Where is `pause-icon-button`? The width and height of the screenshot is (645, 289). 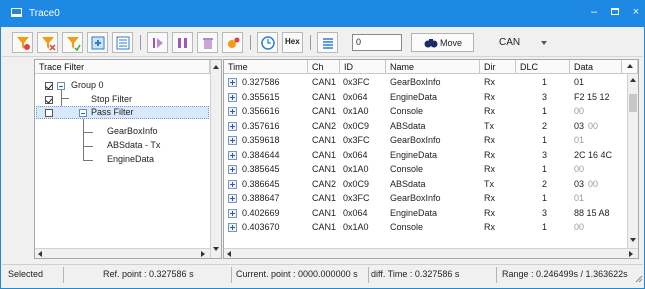 pause-icon-button is located at coordinates (182, 42).